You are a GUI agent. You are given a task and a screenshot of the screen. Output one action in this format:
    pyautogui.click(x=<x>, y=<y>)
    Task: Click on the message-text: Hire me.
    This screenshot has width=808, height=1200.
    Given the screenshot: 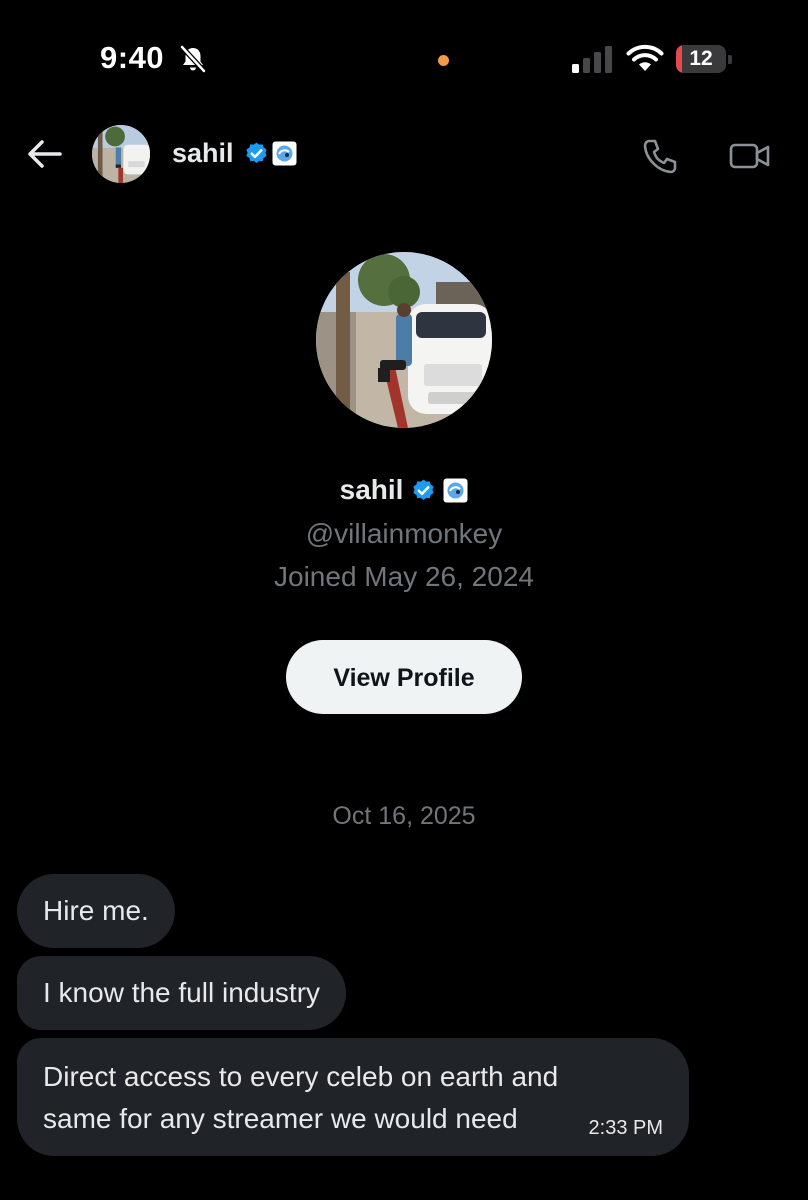 What is the action you would take?
    pyautogui.click(x=96, y=910)
    